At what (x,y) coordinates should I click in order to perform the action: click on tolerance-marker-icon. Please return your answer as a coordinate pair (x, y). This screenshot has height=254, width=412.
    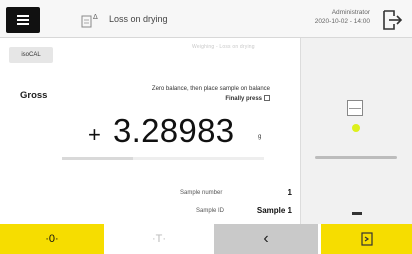
    Looking at the image, I should click on (357, 213).